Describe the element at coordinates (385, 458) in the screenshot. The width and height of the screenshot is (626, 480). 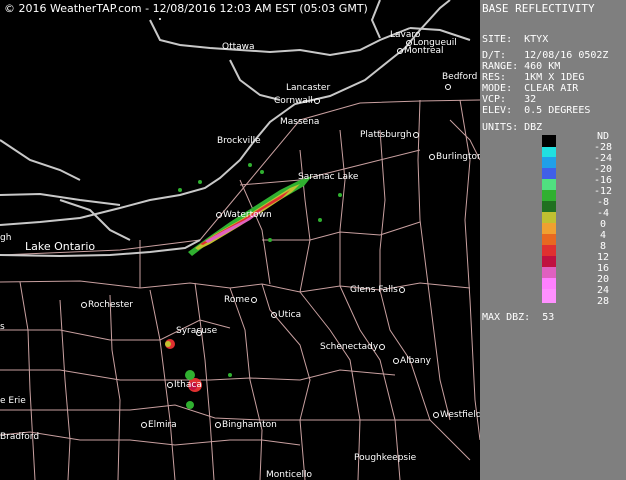
I see `city-poughkeepsie: Poughkeepsie` at that location.